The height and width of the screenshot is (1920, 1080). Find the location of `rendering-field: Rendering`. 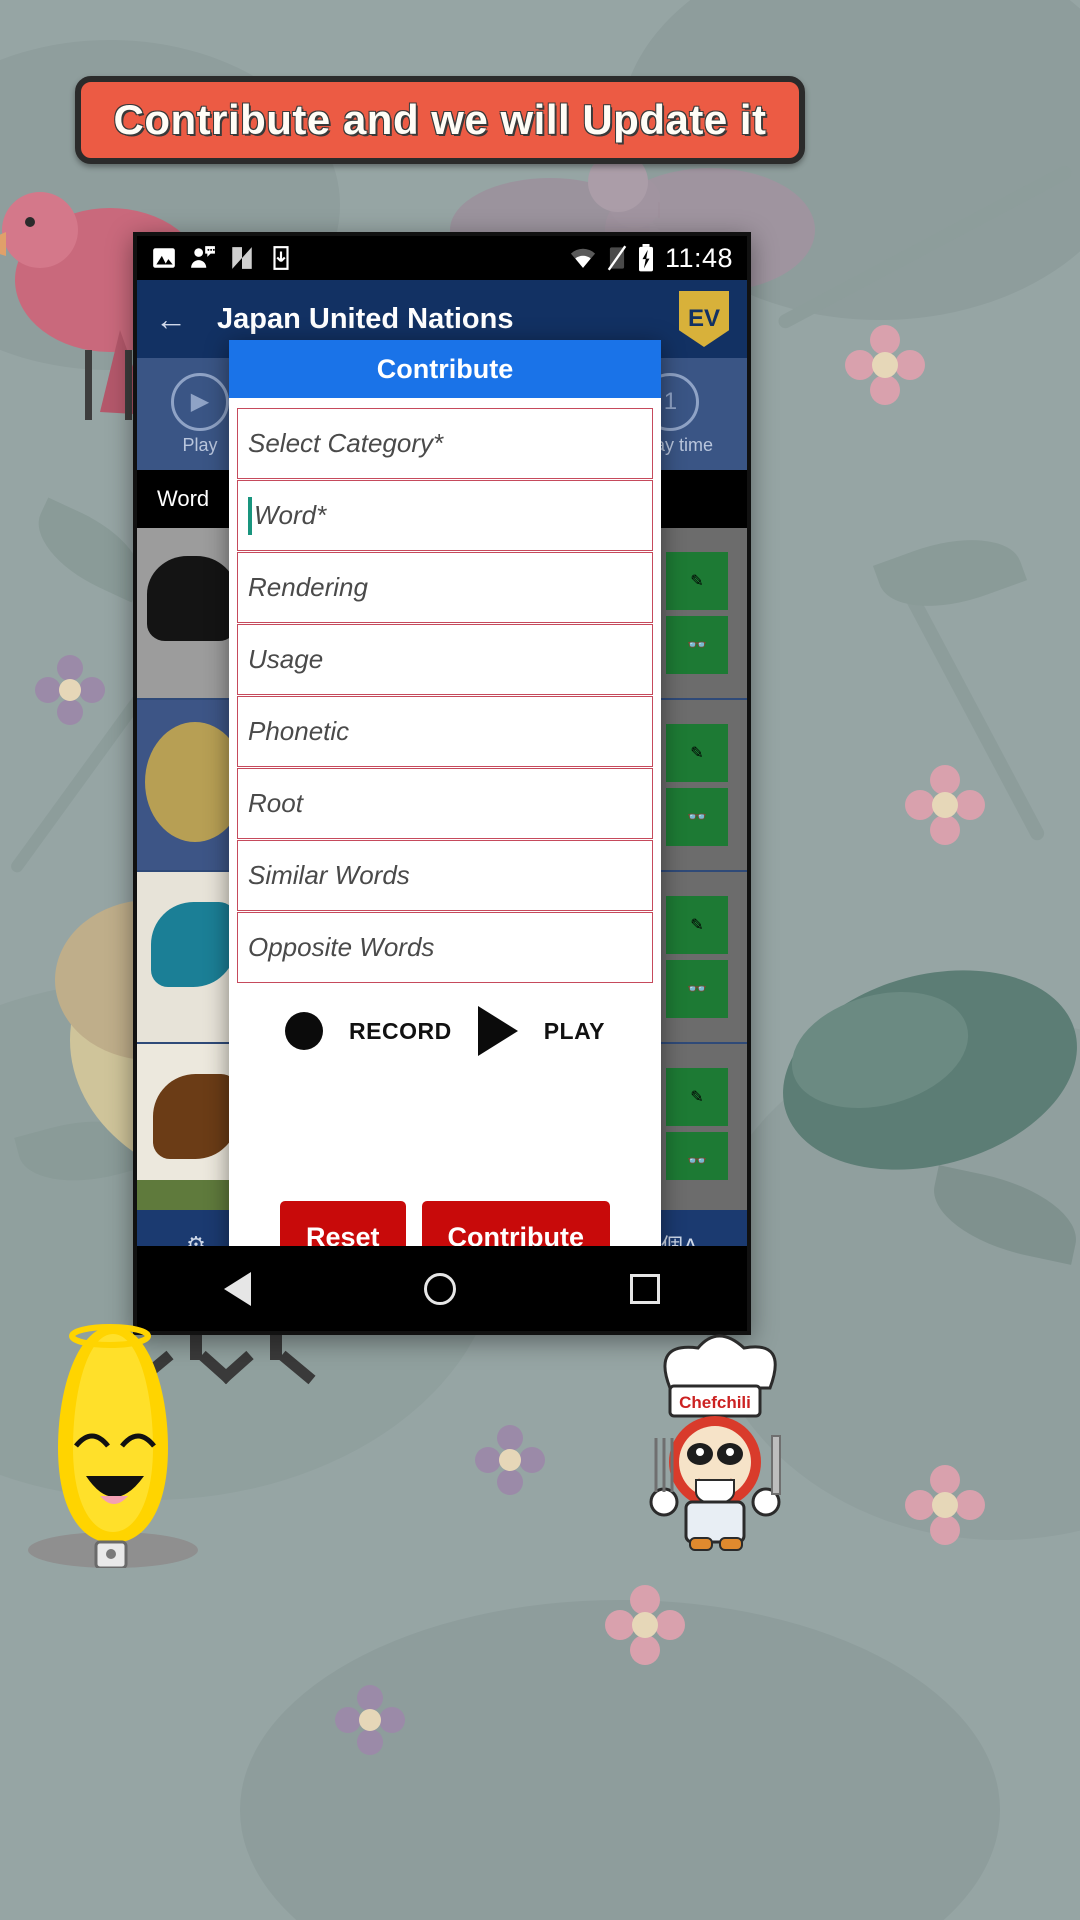

rendering-field: Rendering is located at coordinates (445, 587).